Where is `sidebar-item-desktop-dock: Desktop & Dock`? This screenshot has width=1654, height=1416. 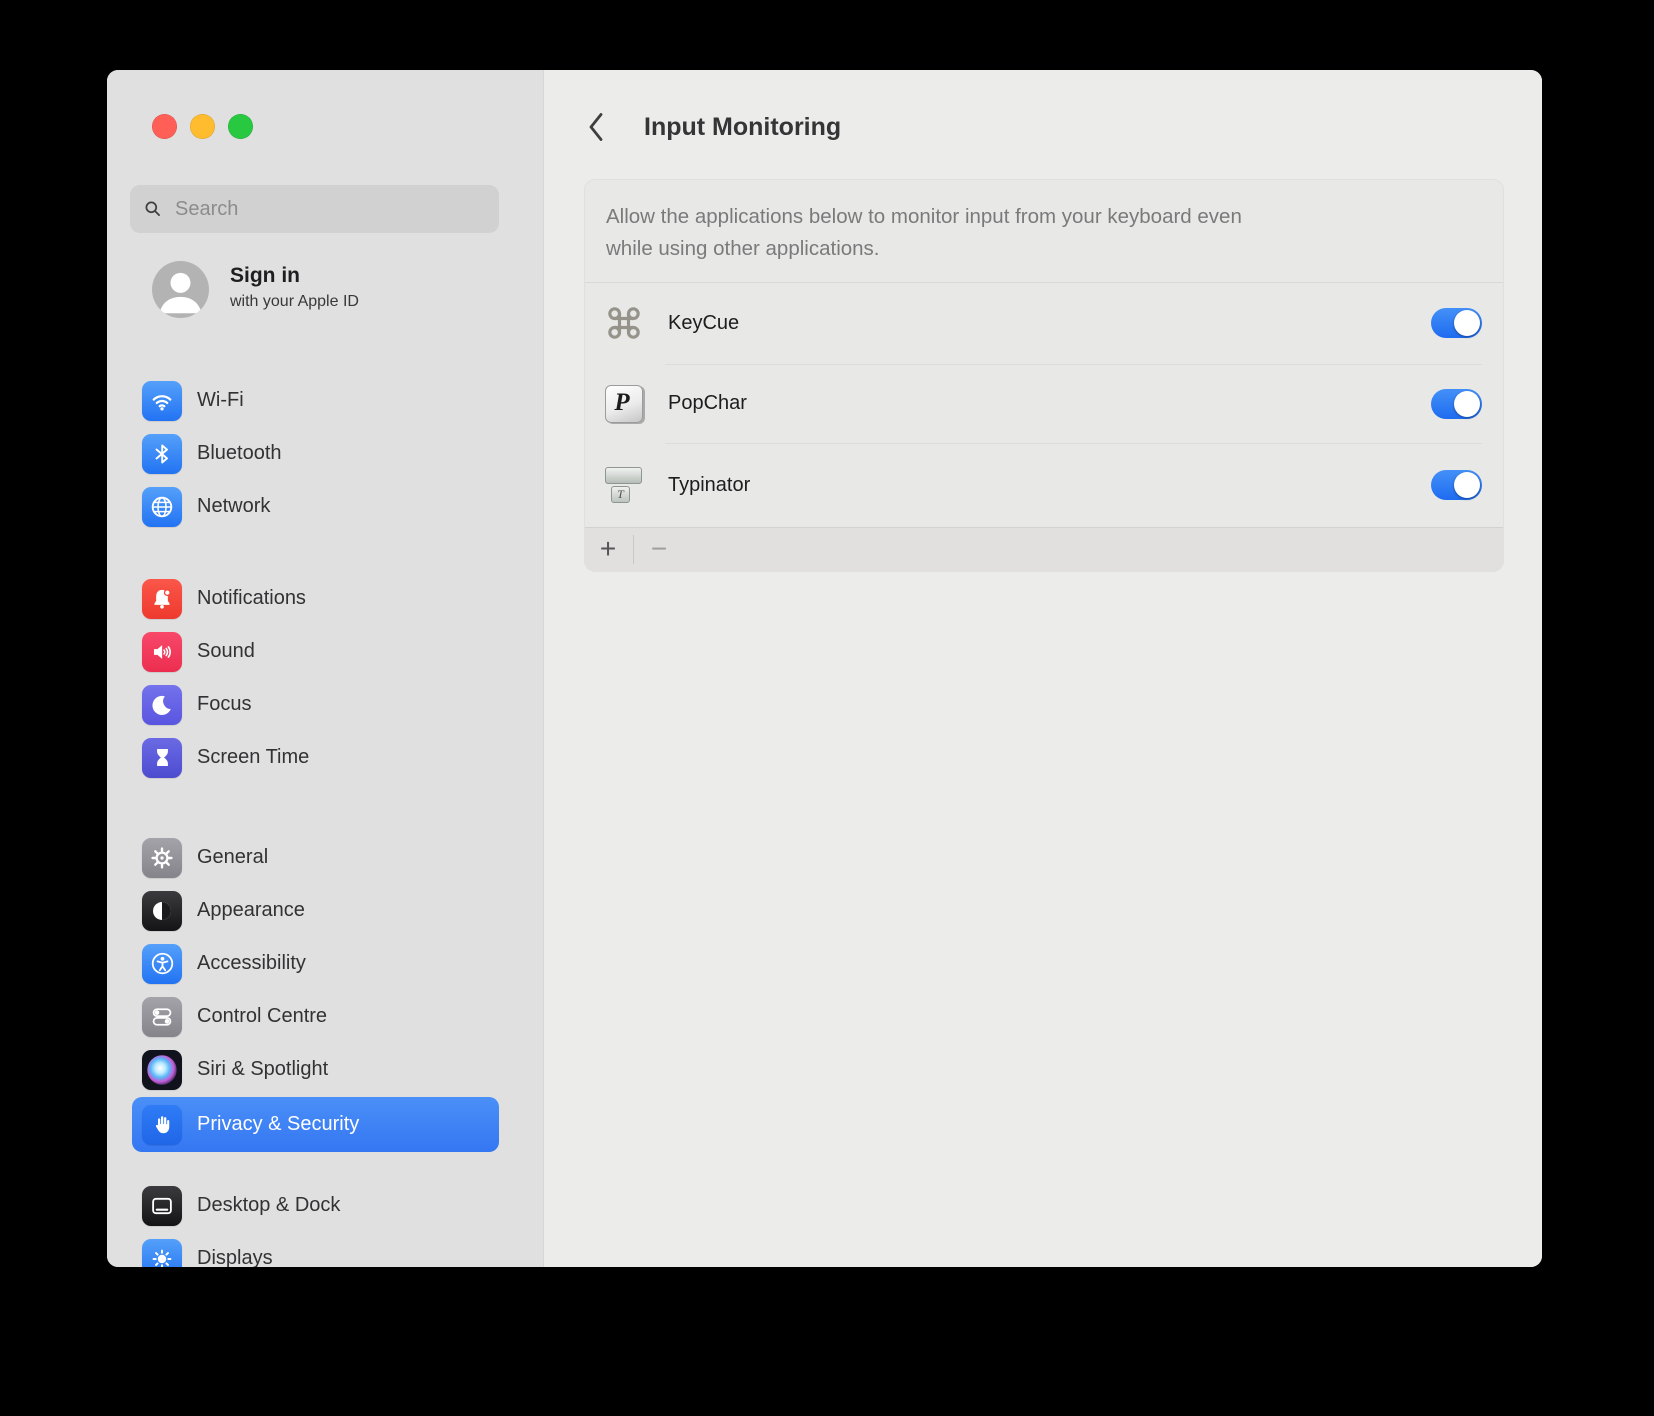
sidebar-item-desktop-dock: Desktop & Dock is located at coordinates (315, 1205).